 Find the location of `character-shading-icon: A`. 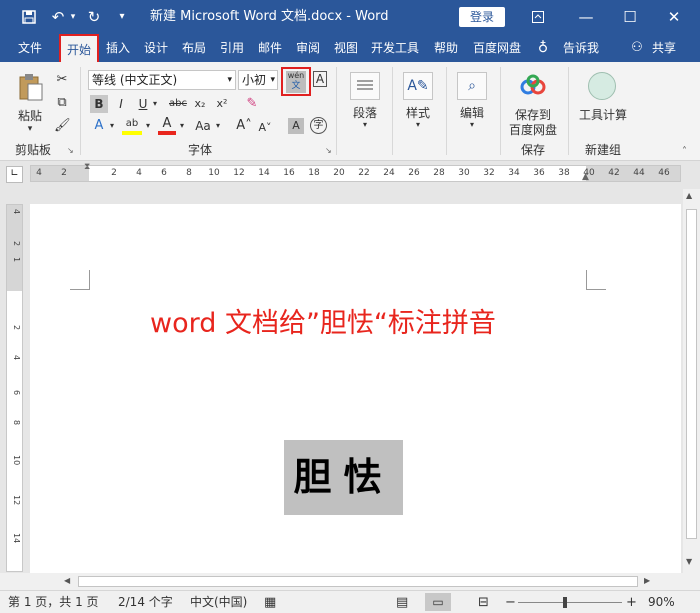

character-shading-icon: A is located at coordinates (296, 126).